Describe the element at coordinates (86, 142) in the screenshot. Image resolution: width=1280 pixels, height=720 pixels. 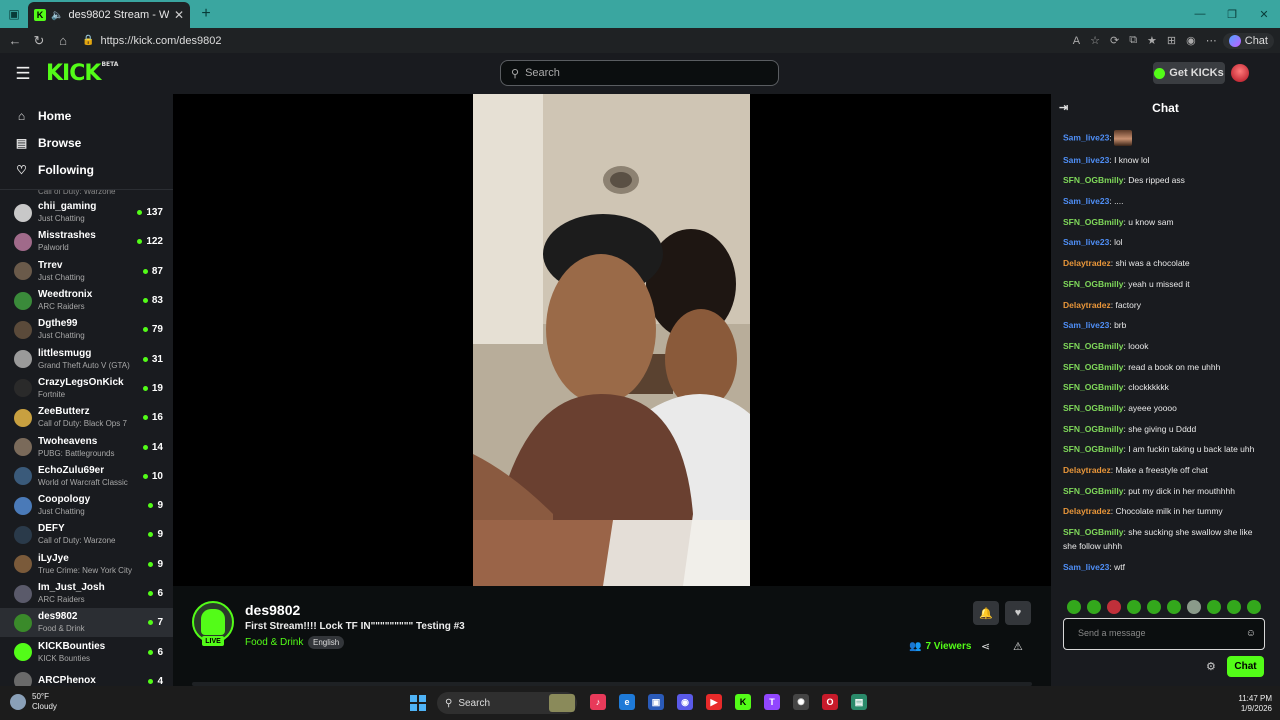
I see `nav-browse: ▤ Browse` at that location.